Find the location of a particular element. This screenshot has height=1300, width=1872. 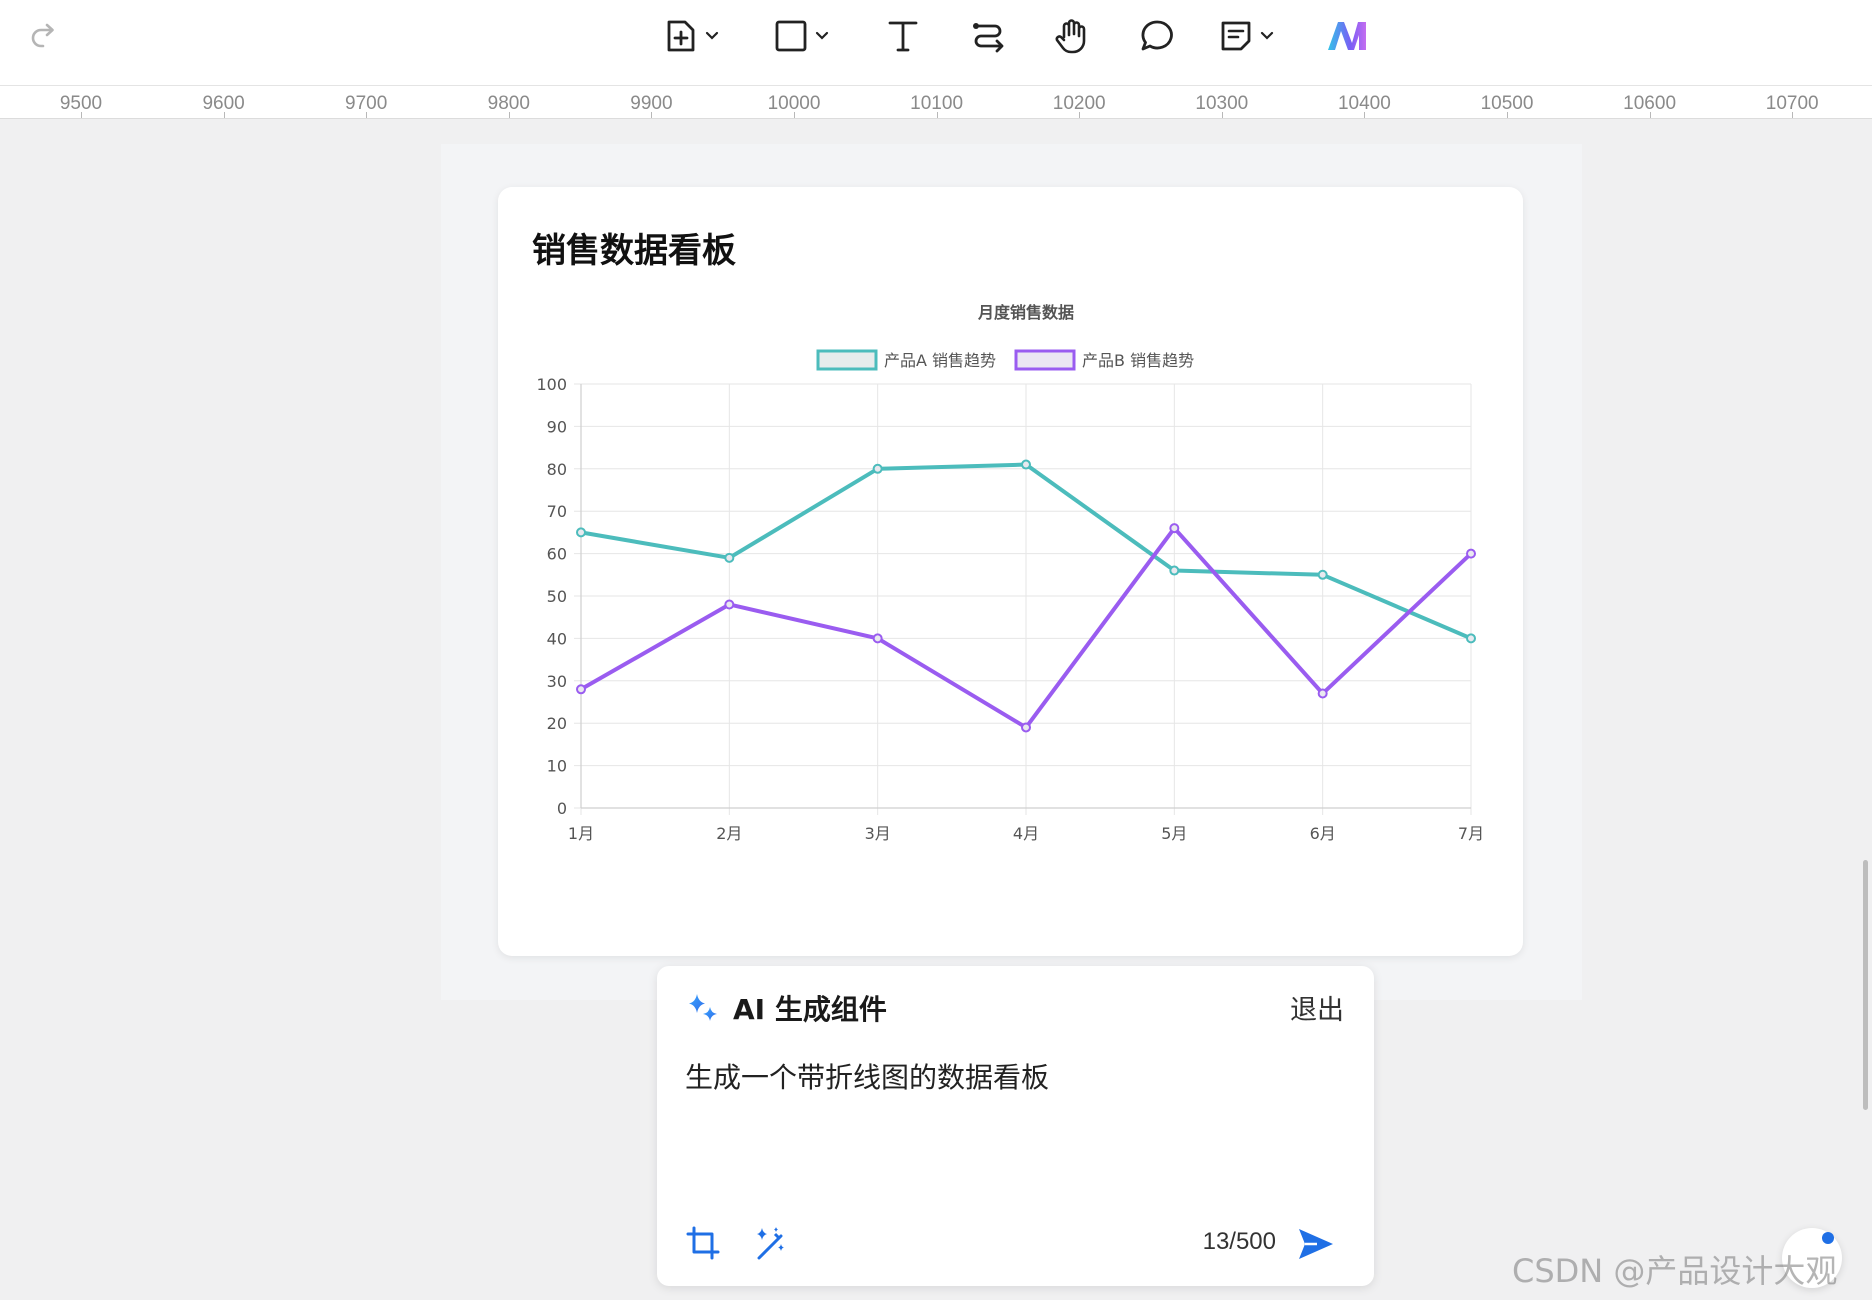

note-tool is located at coordinates (1247, 36).